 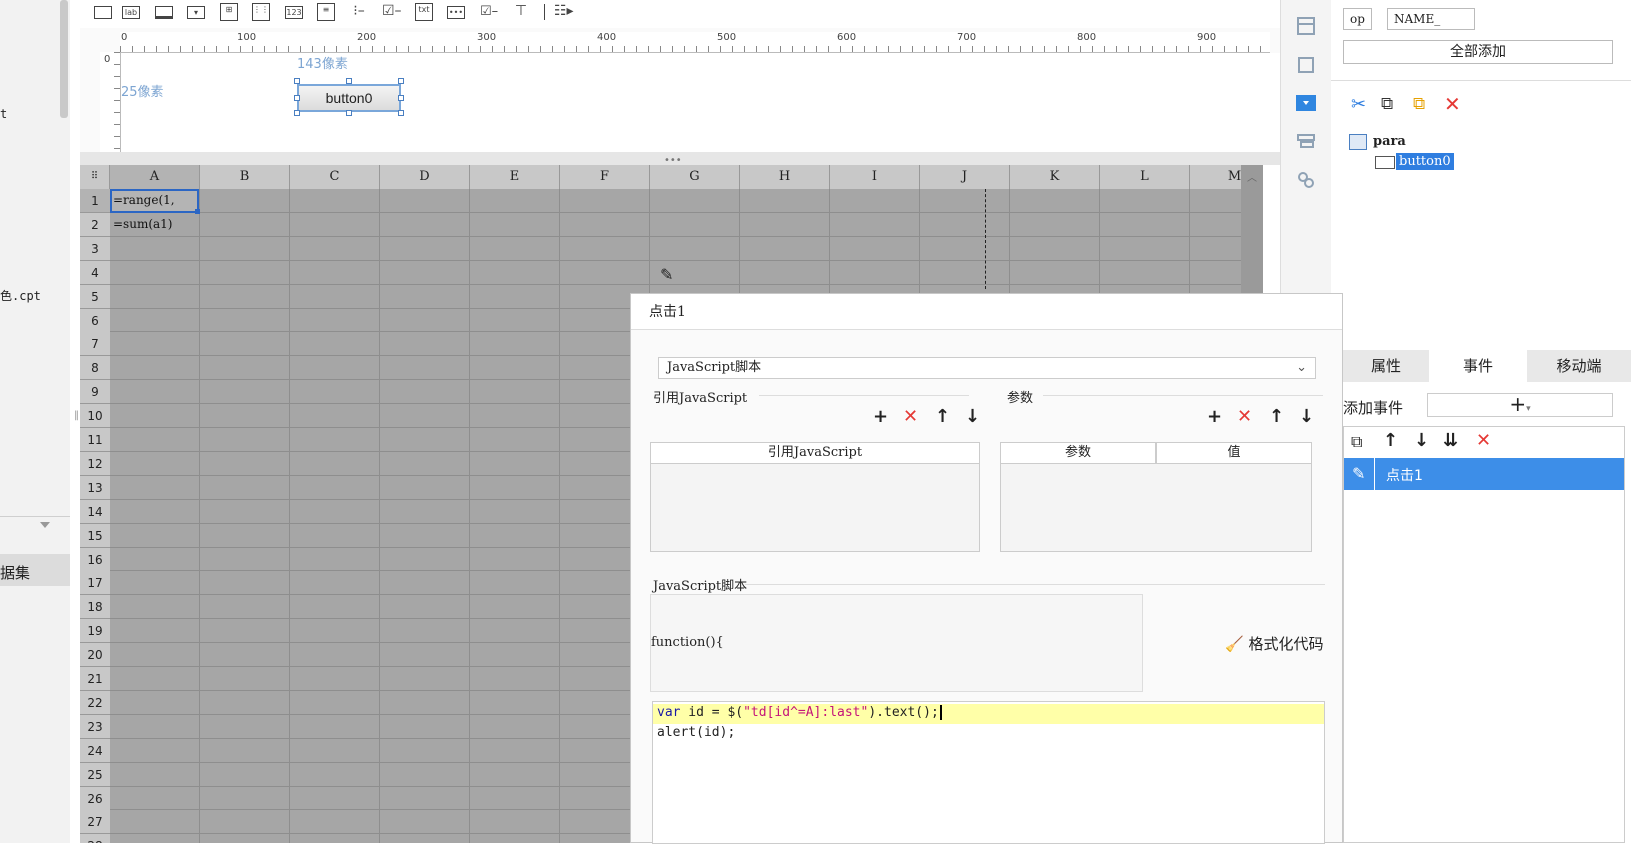 I want to click on panel-splitter: •••, so click(x=680, y=159).